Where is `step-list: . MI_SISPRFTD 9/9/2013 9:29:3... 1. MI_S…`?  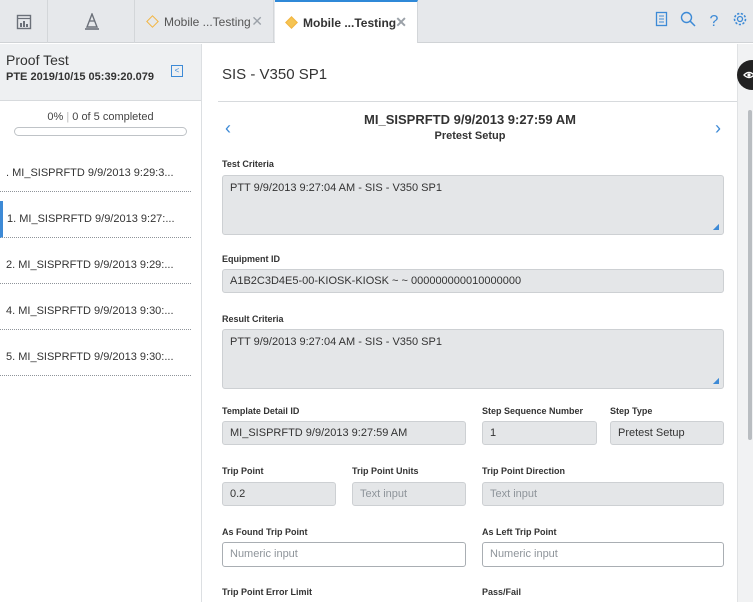 step-list: . MI_SISPRFTD 9/9/2013 9:29:3... 1. MI_S… is located at coordinates (100, 265).